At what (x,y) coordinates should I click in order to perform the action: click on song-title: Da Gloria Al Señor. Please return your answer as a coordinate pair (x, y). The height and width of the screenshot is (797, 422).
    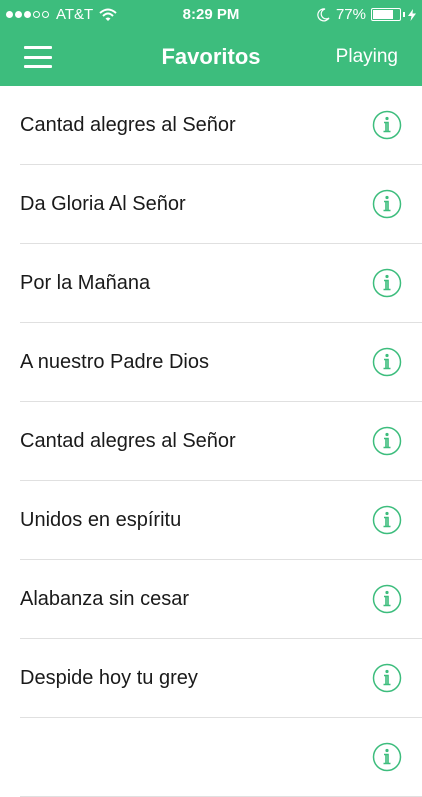
    Looking at the image, I should click on (103, 204).